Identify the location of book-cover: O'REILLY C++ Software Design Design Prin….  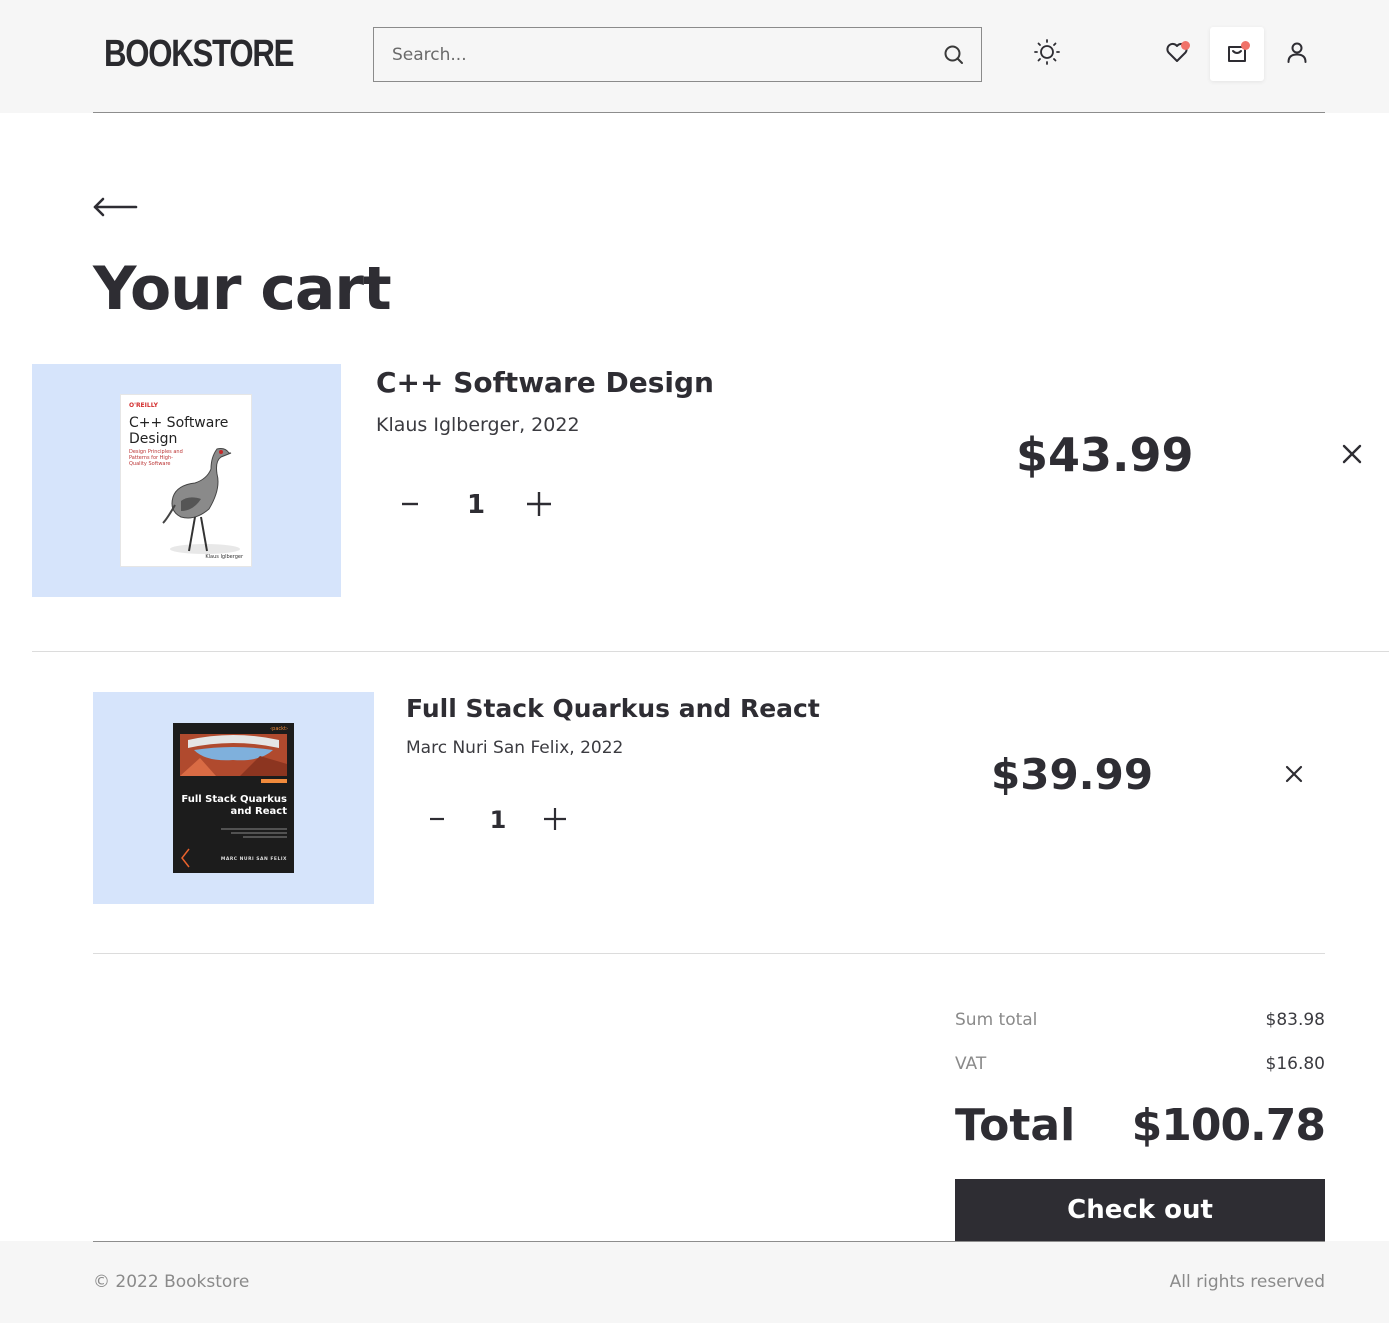
(186, 480).